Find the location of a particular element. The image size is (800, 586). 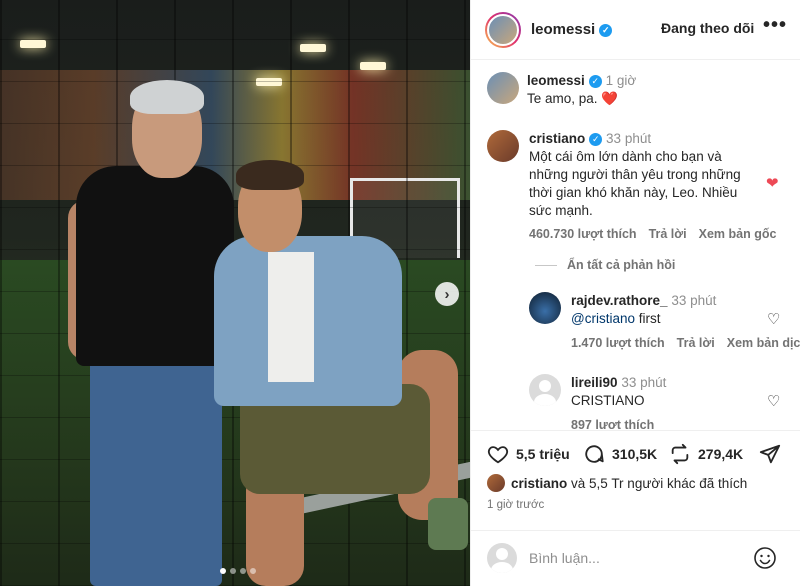

reply-meta: 1.470 lượt thích Trả lời Xem bản dịch is located at coordinates (685, 343).